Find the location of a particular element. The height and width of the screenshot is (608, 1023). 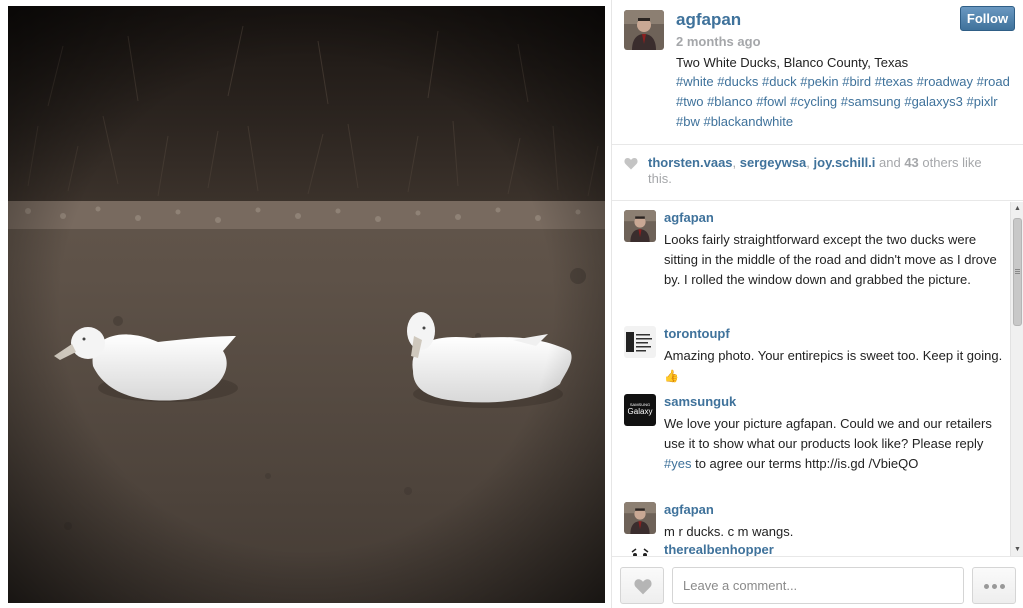

comment-item: agfapan m r ducks. c m wangs. is located at coordinates (811, 516).